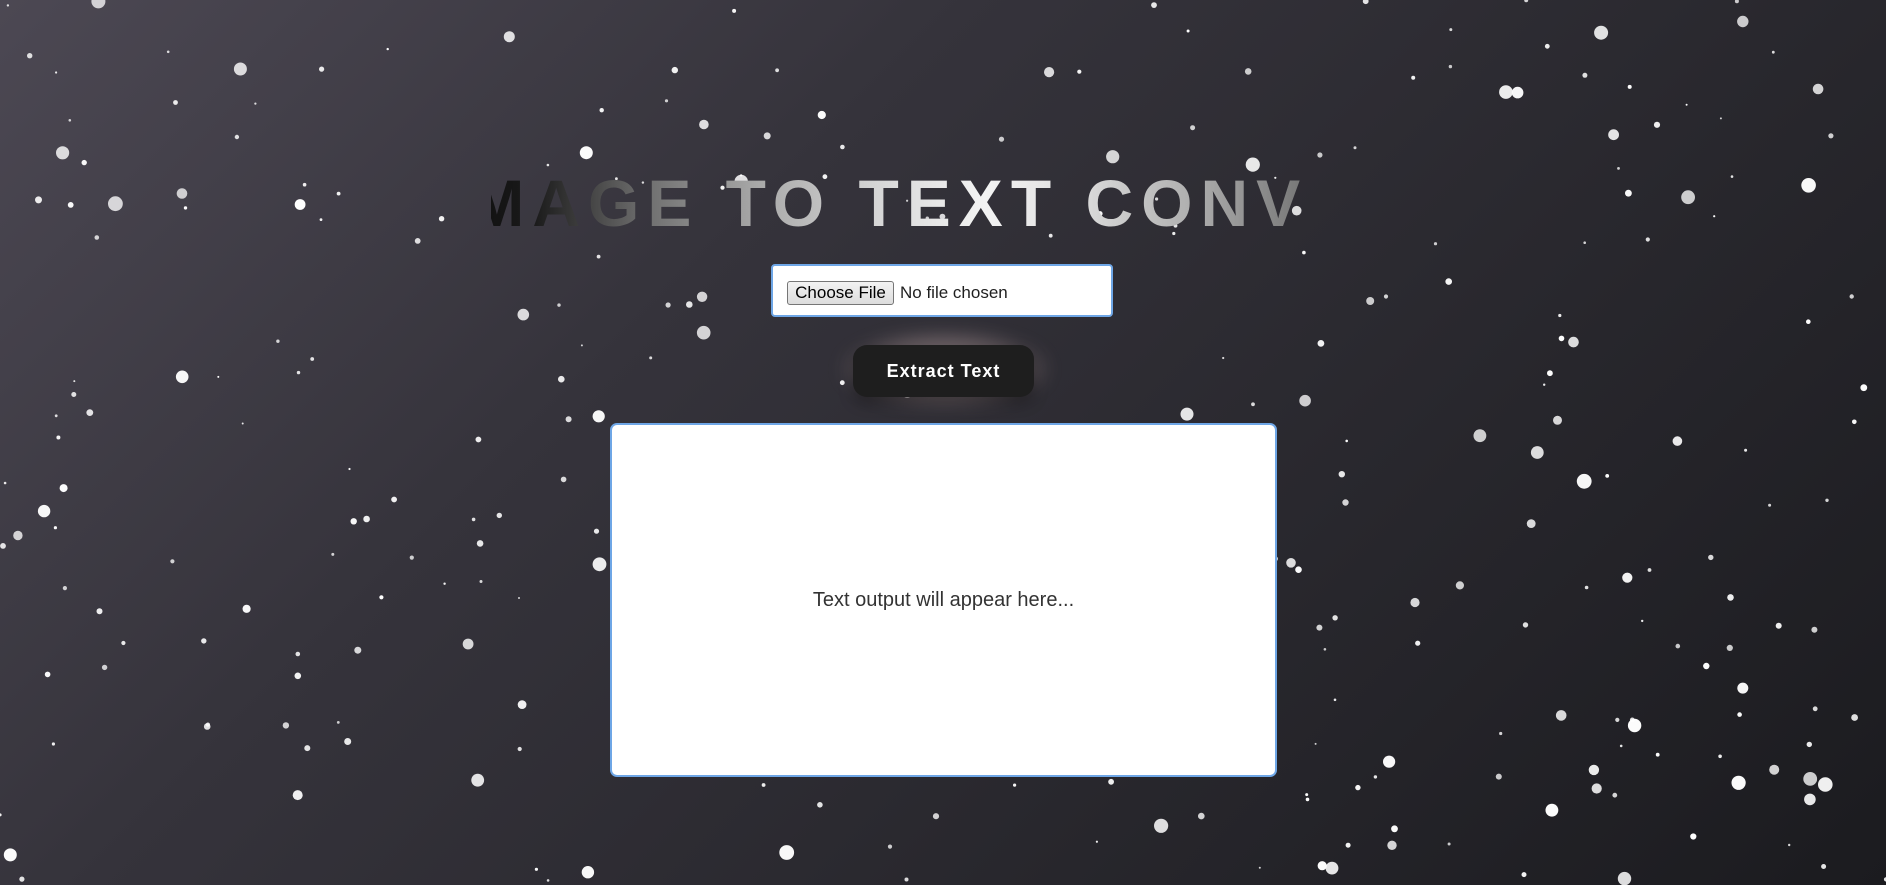 This screenshot has width=1886, height=885. Describe the element at coordinates (942, 290) in the screenshot. I see `file-input: Choose File No file chosen` at that location.